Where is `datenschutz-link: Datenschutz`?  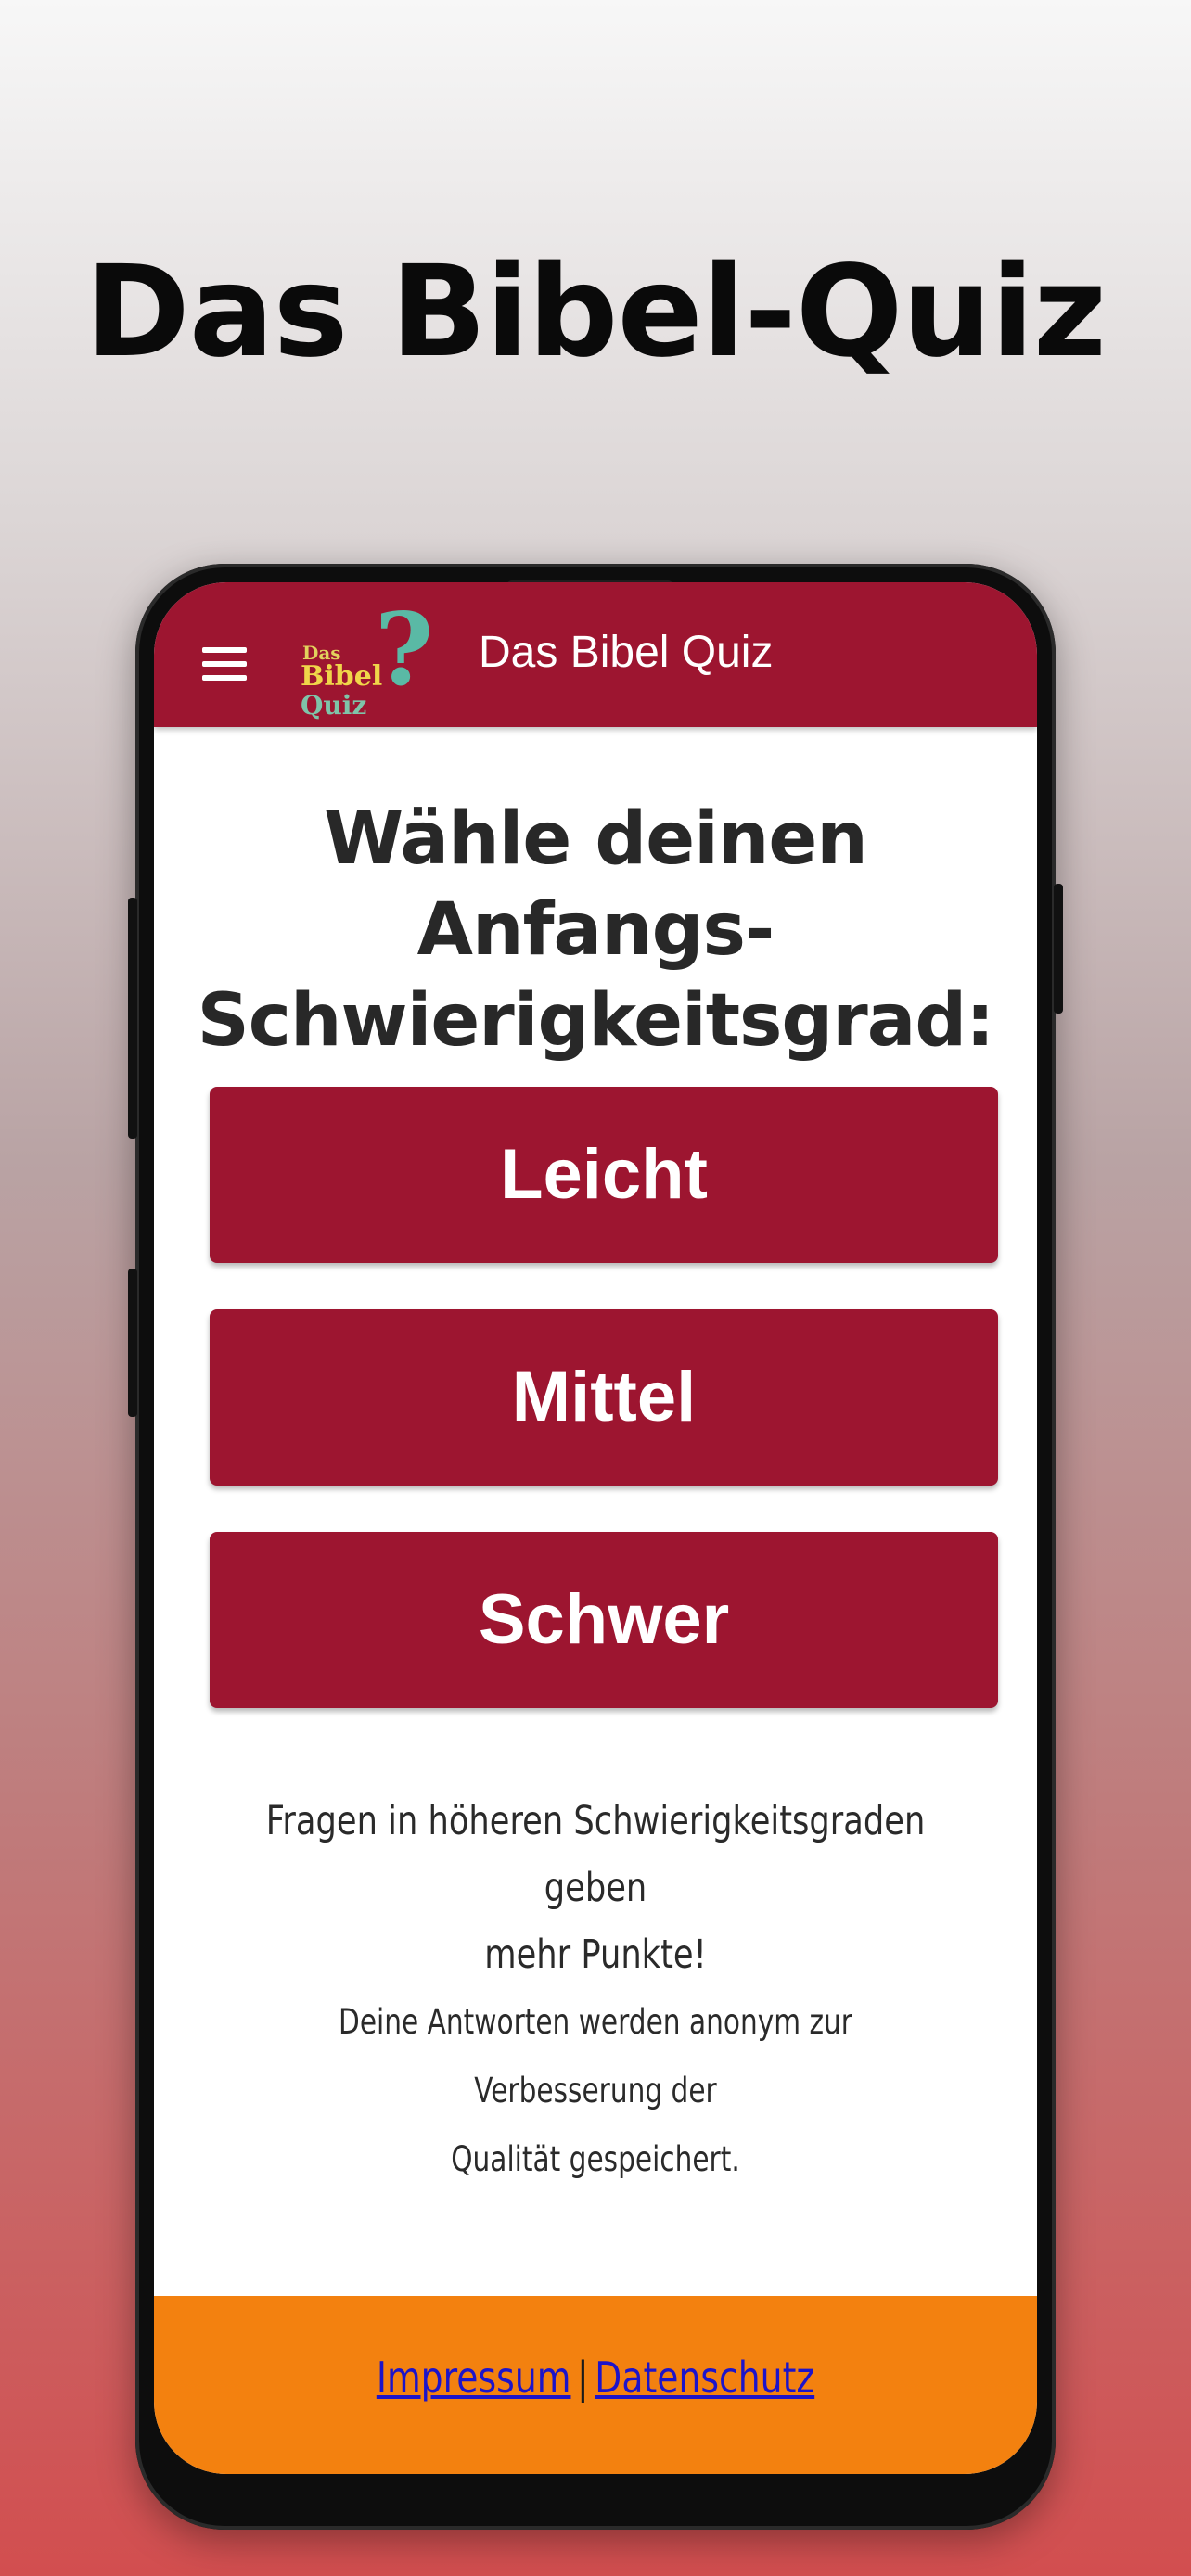
datenschutz-link: Datenschutz is located at coordinates (704, 2378).